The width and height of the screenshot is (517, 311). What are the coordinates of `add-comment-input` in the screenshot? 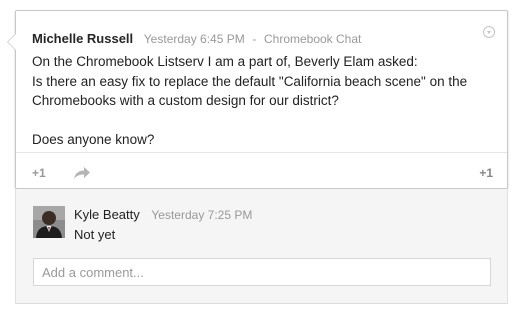 It's located at (262, 272).